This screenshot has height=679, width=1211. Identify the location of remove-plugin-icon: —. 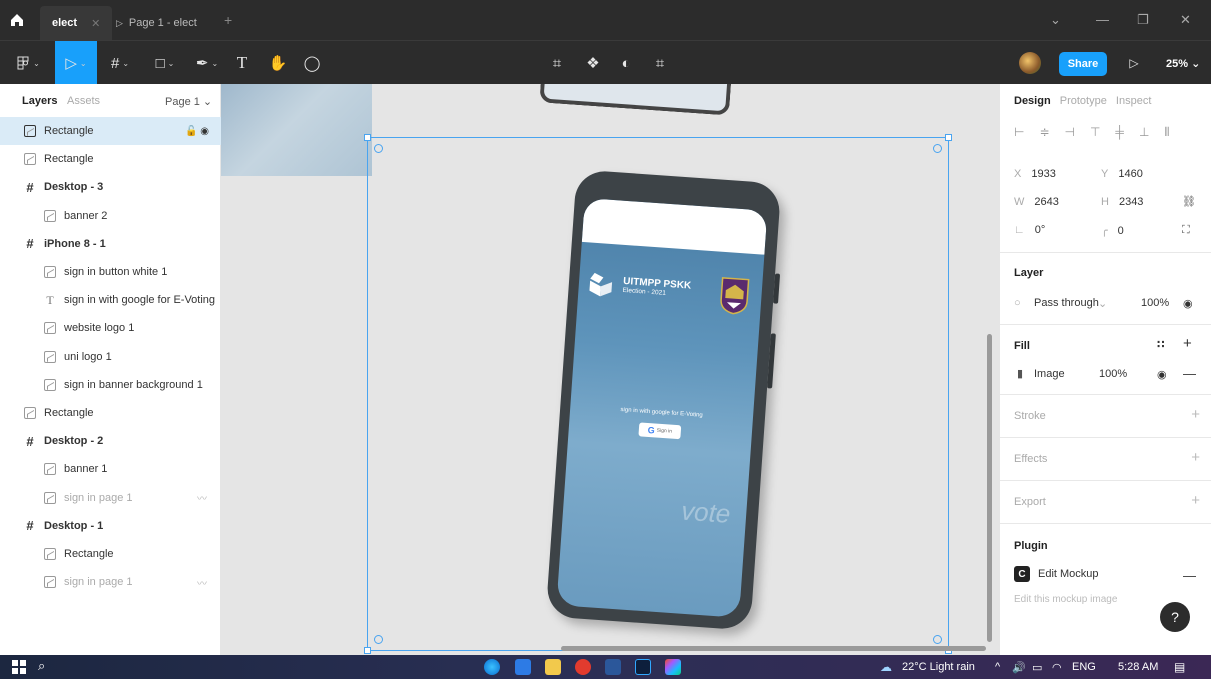
(1189, 575).